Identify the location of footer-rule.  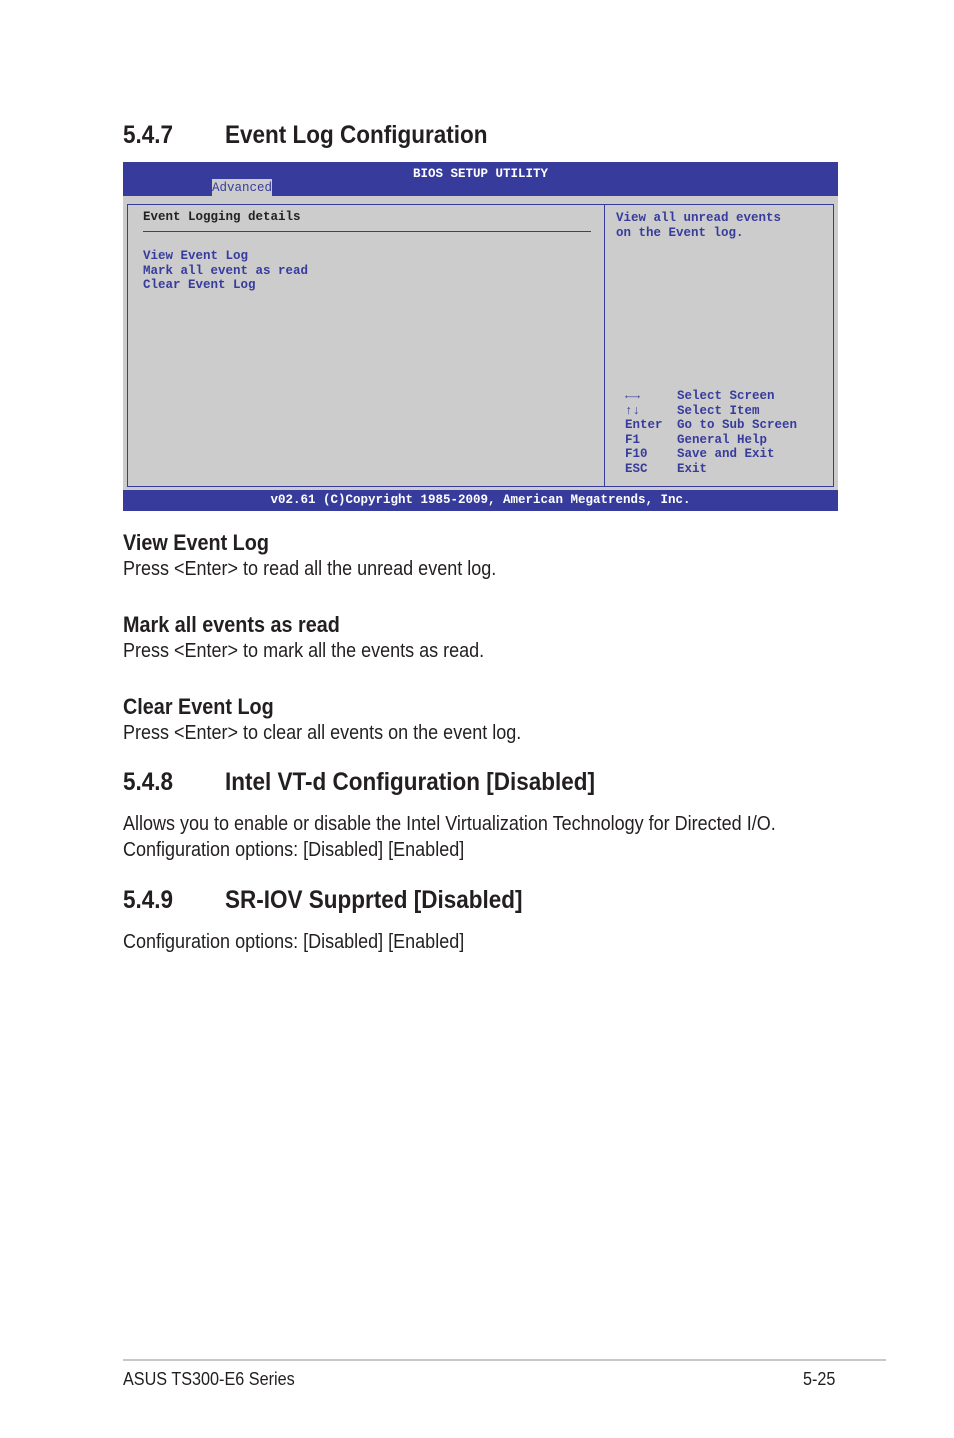
(504, 1360).